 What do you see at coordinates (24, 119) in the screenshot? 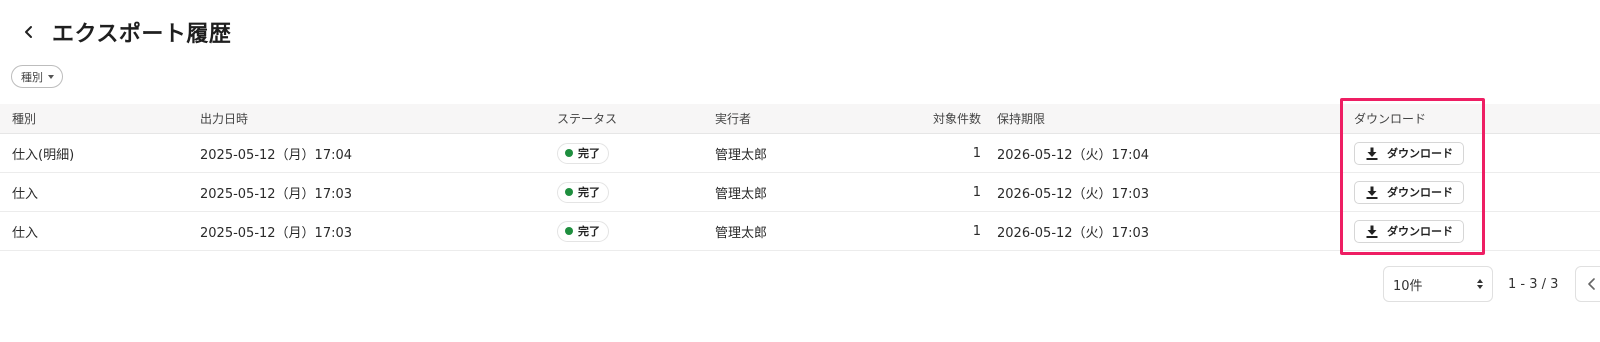
I see `column-header-type: 種別` at bounding box center [24, 119].